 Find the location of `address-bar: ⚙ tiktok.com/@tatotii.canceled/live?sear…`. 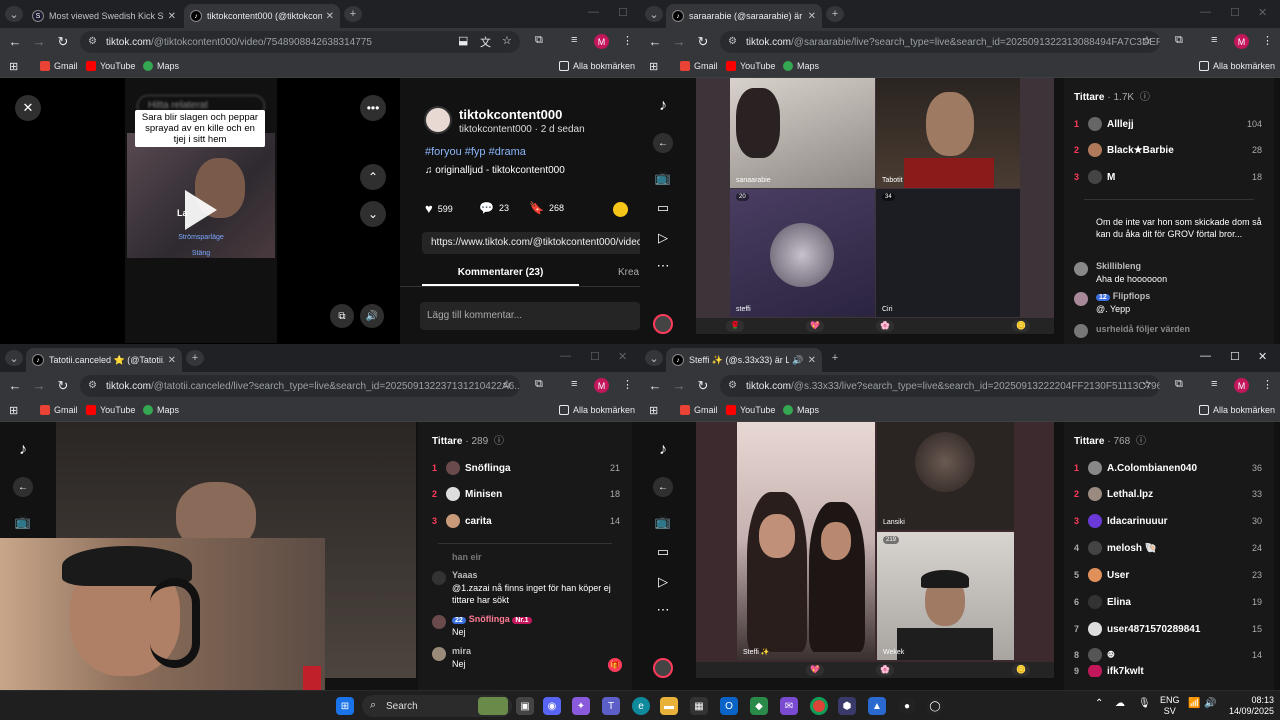

address-bar: ⚙ tiktok.com/@tatotii.canceled/live?sear… is located at coordinates (300, 386).